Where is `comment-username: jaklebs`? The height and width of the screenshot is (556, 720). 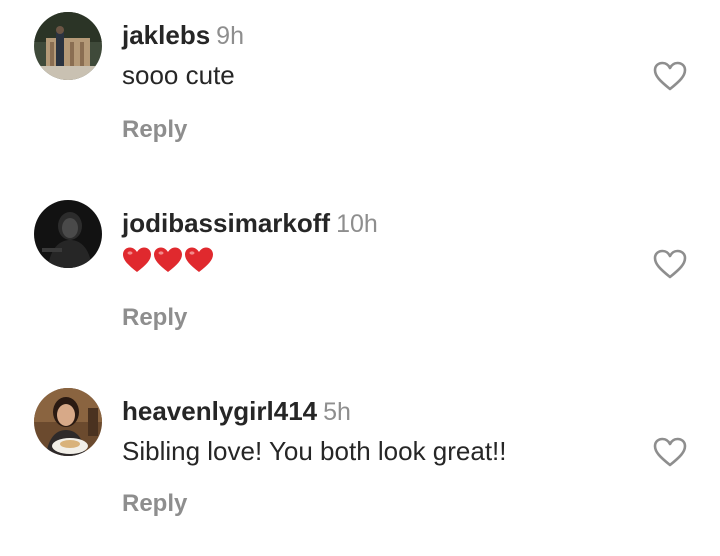
comment-username: jaklebs is located at coordinates (166, 35).